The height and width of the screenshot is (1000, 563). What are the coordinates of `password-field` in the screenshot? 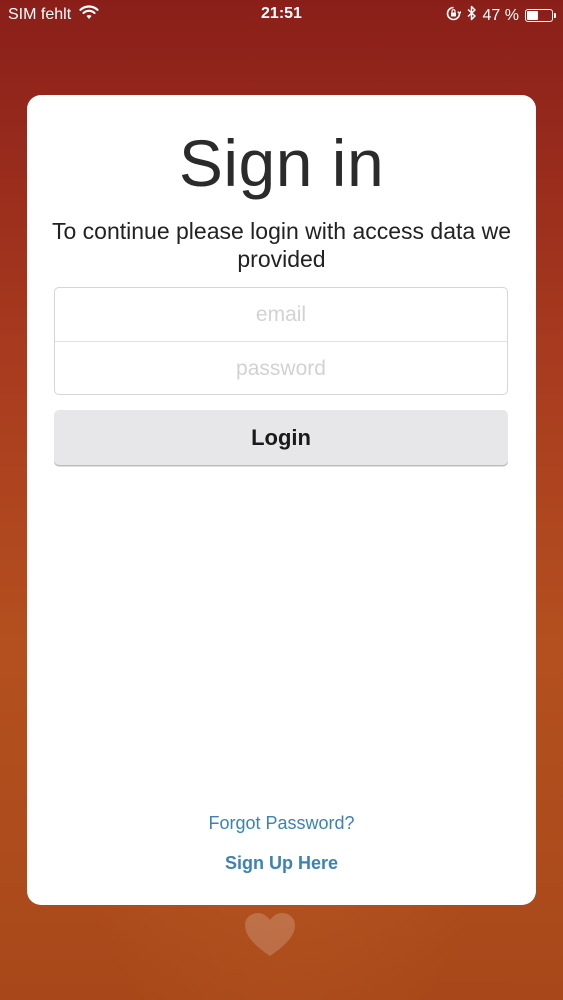 It's located at (281, 369).